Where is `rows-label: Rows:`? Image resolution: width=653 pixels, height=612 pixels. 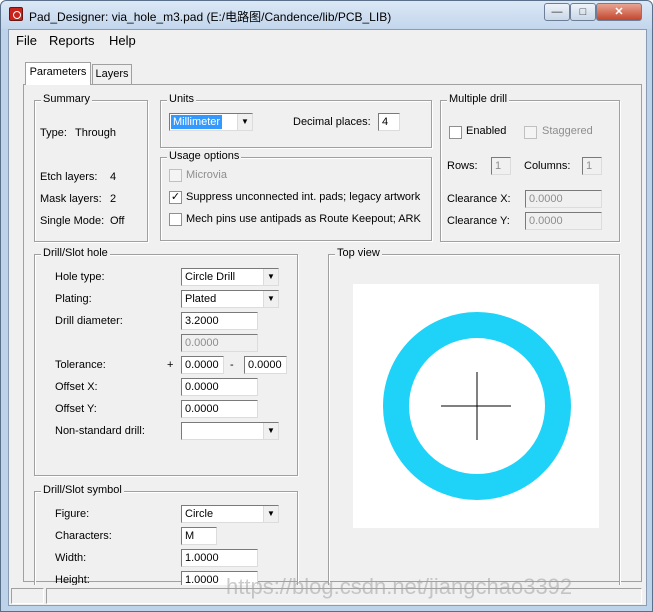 rows-label: Rows: is located at coordinates (462, 166).